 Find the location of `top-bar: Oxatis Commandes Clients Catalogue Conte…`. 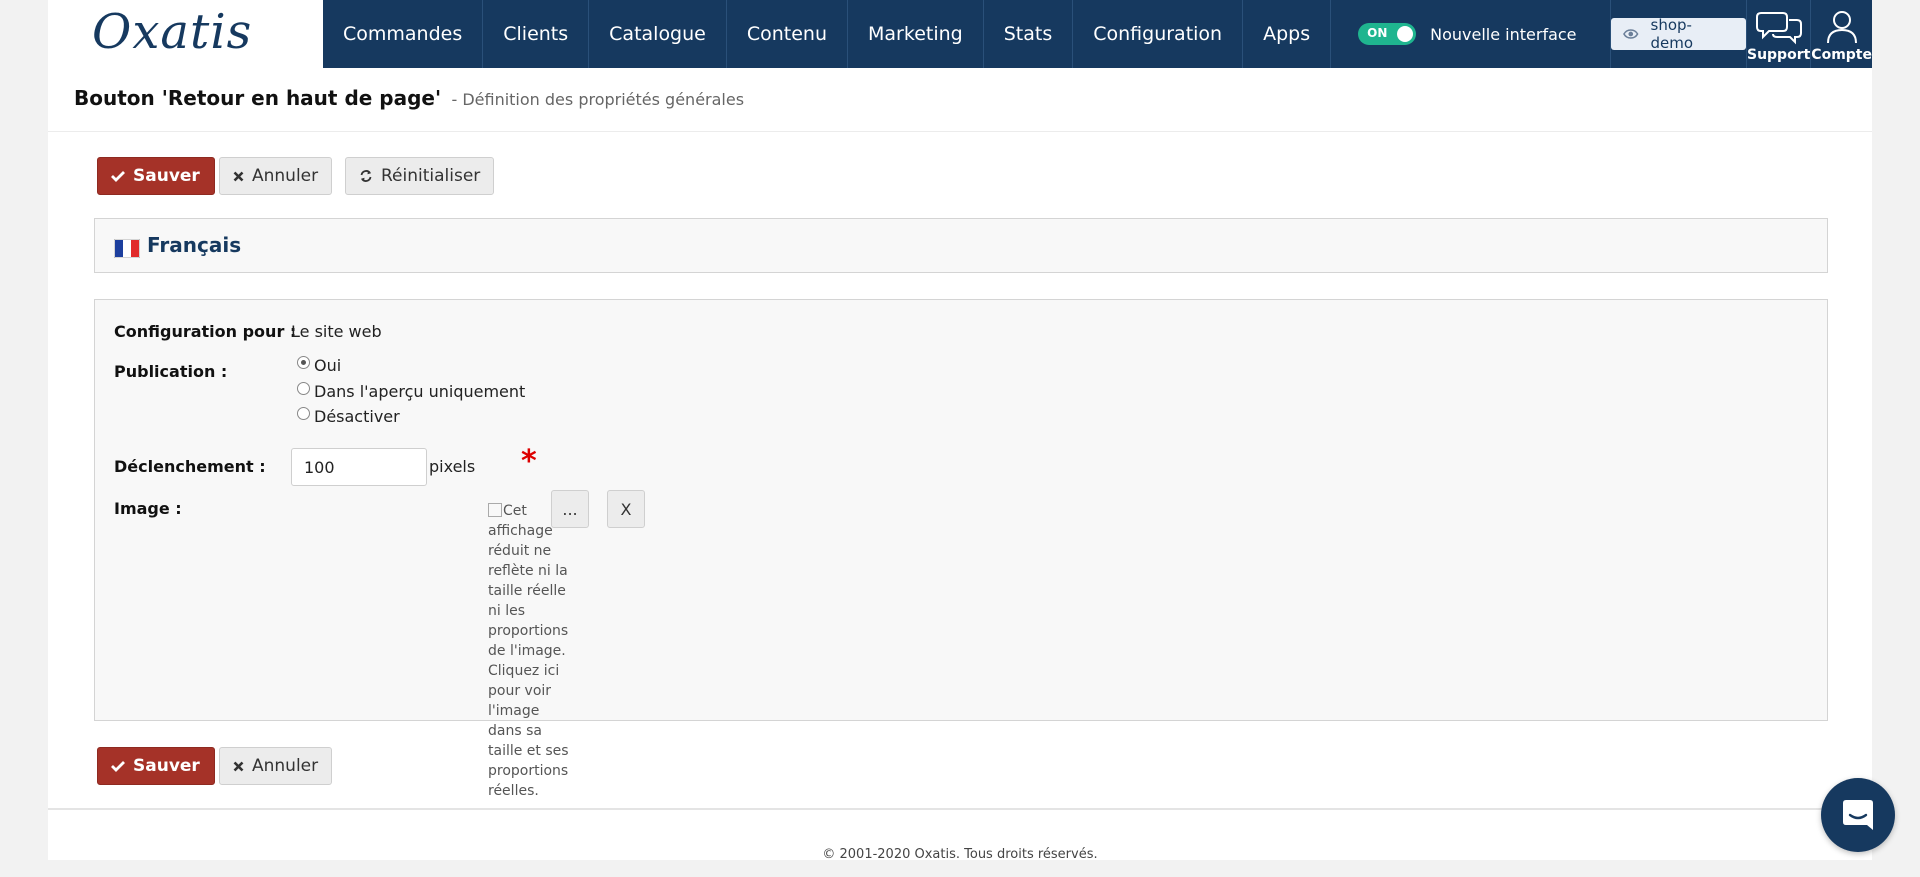

top-bar: Oxatis Commandes Clients Catalogue Conte… is located at coordinates (960, 34).